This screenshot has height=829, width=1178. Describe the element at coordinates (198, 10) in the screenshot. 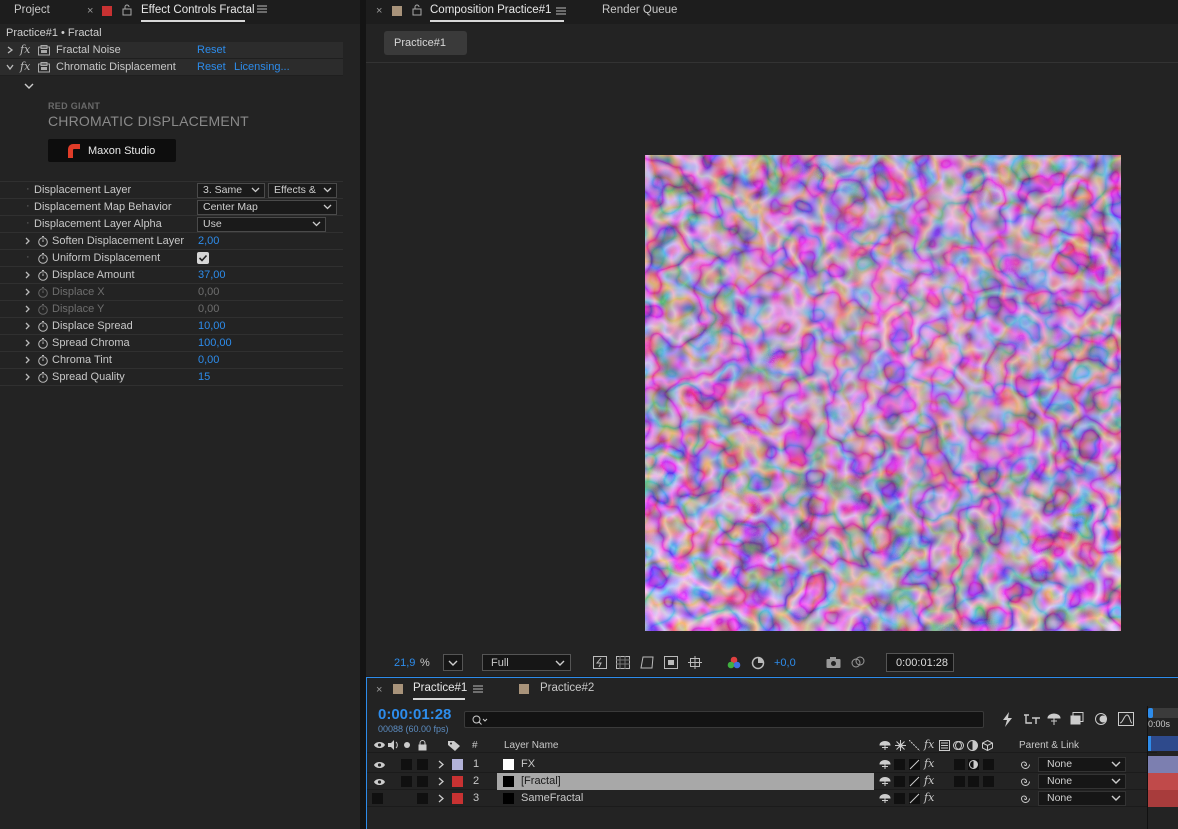

I see `tab-effect-controls: Effect Controls Fractal` at that location.